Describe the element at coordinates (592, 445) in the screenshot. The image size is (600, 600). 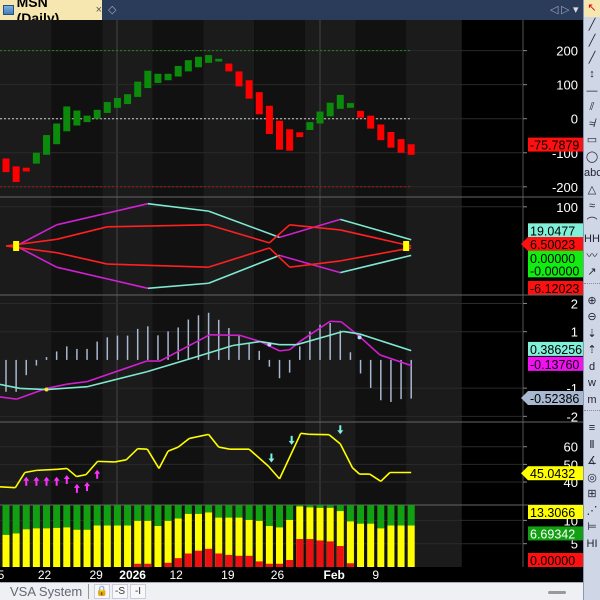
I see `tool-icon-27: Ⅱ` at that location.